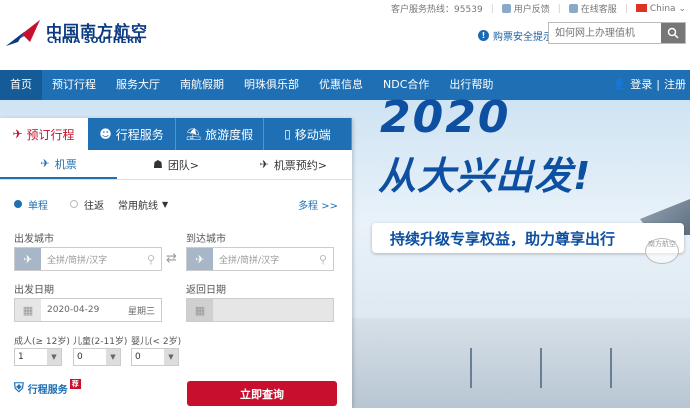 The image size is (690, 408). I want to click on subtab-group: ☗ 团队>, so click(175, 164).